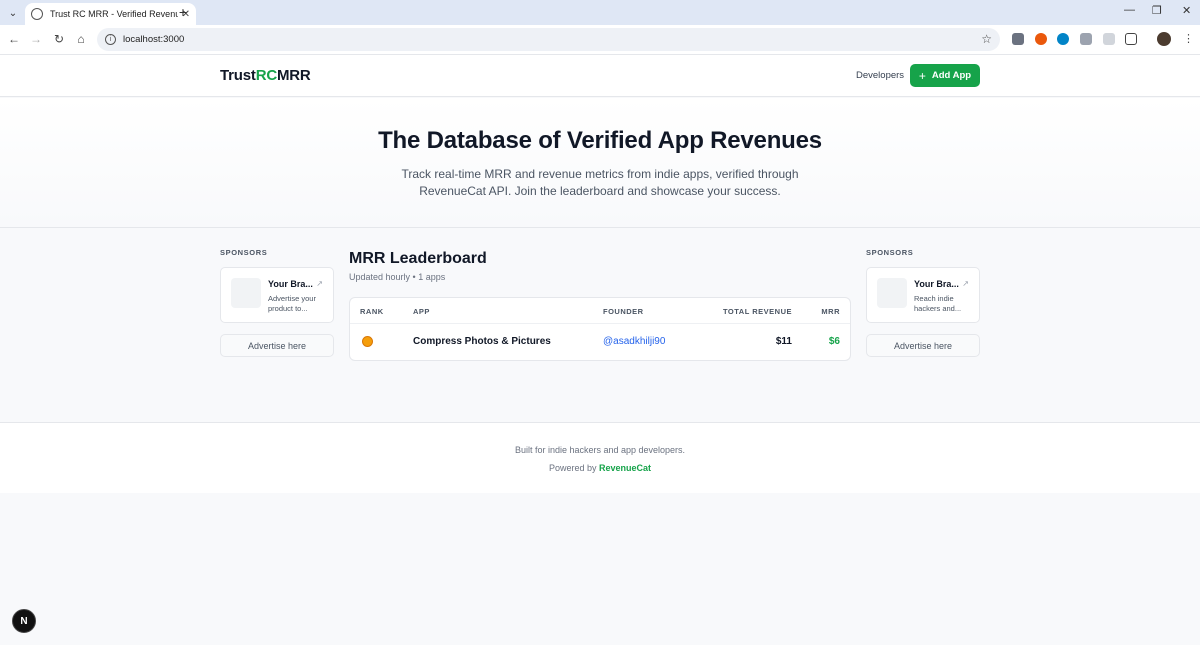 This screenshot has height=645, width=1200. What do you see at coordinates (13, 13) in the screenshot?
I see `tab-search-icon: ⌄` at bounding box center [13, 13].